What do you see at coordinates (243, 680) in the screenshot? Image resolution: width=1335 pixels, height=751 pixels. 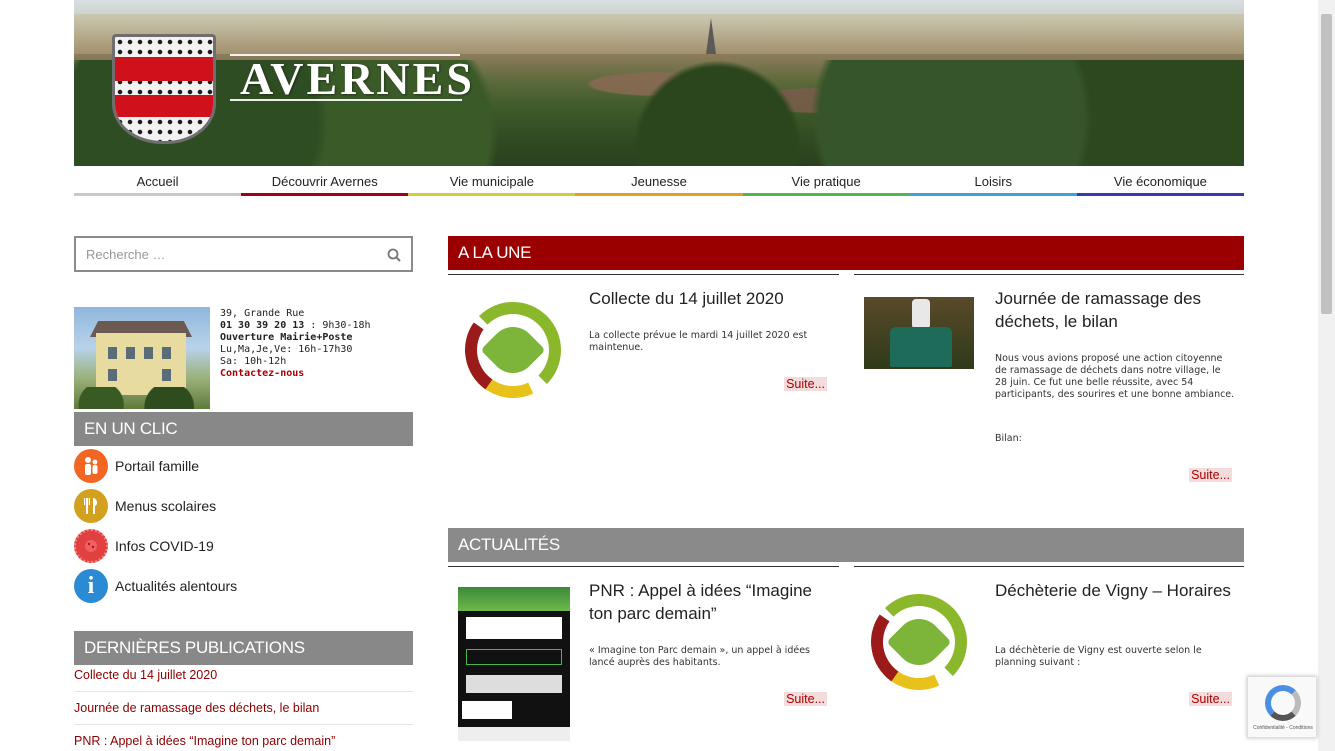 I see `publication-link: Collecte du 14 juillet 2020` at bounding box center [243, 680].